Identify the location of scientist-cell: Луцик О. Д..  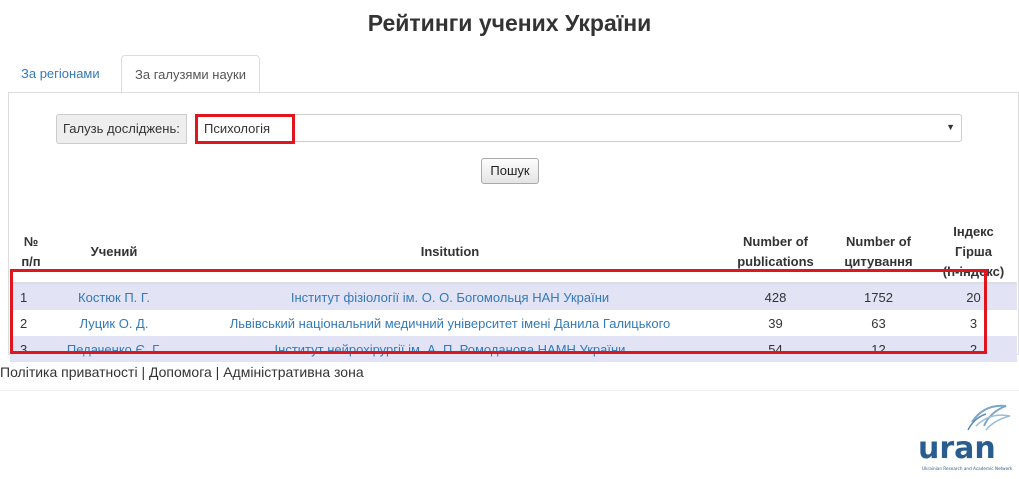
(114, 323).